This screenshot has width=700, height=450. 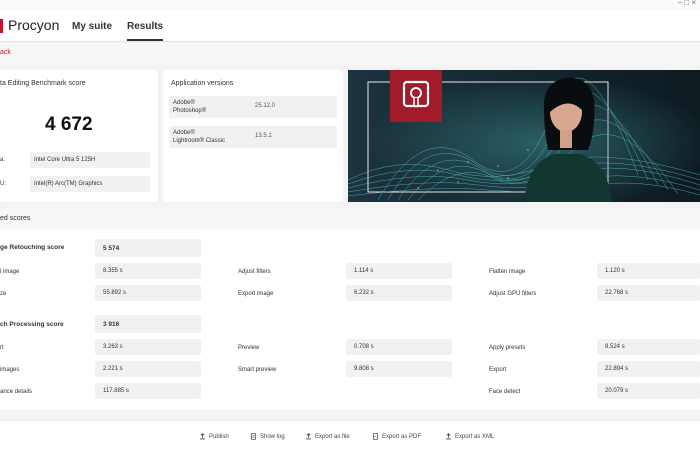 I want to click on gpu-label: U:, so click(x=3, y=184).